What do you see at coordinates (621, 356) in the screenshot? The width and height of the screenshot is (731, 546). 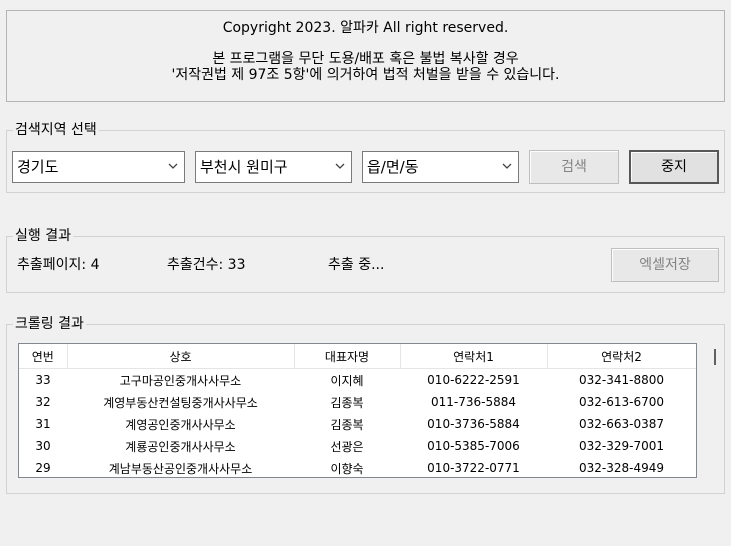 I see `column-header: 연락처2` at bounding box center [621, 356].